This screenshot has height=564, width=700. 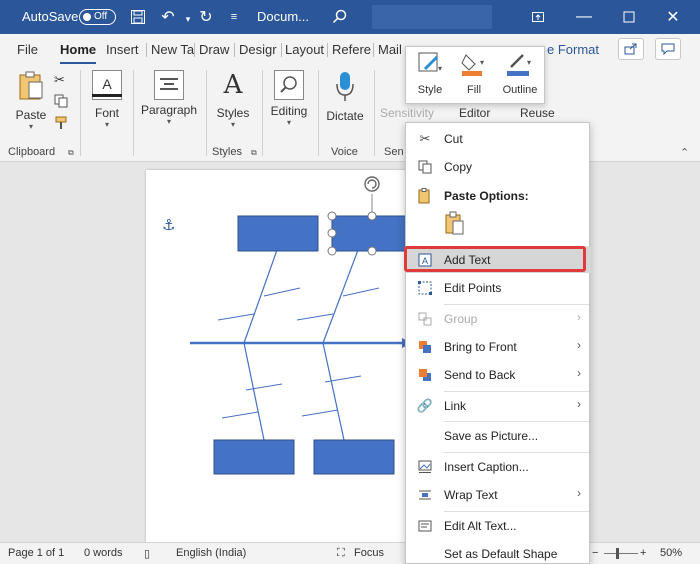 What do you see at coordinates (78, 53) in the screenshot?
I see `tab-home: Home` at bounding box center [78, 53].